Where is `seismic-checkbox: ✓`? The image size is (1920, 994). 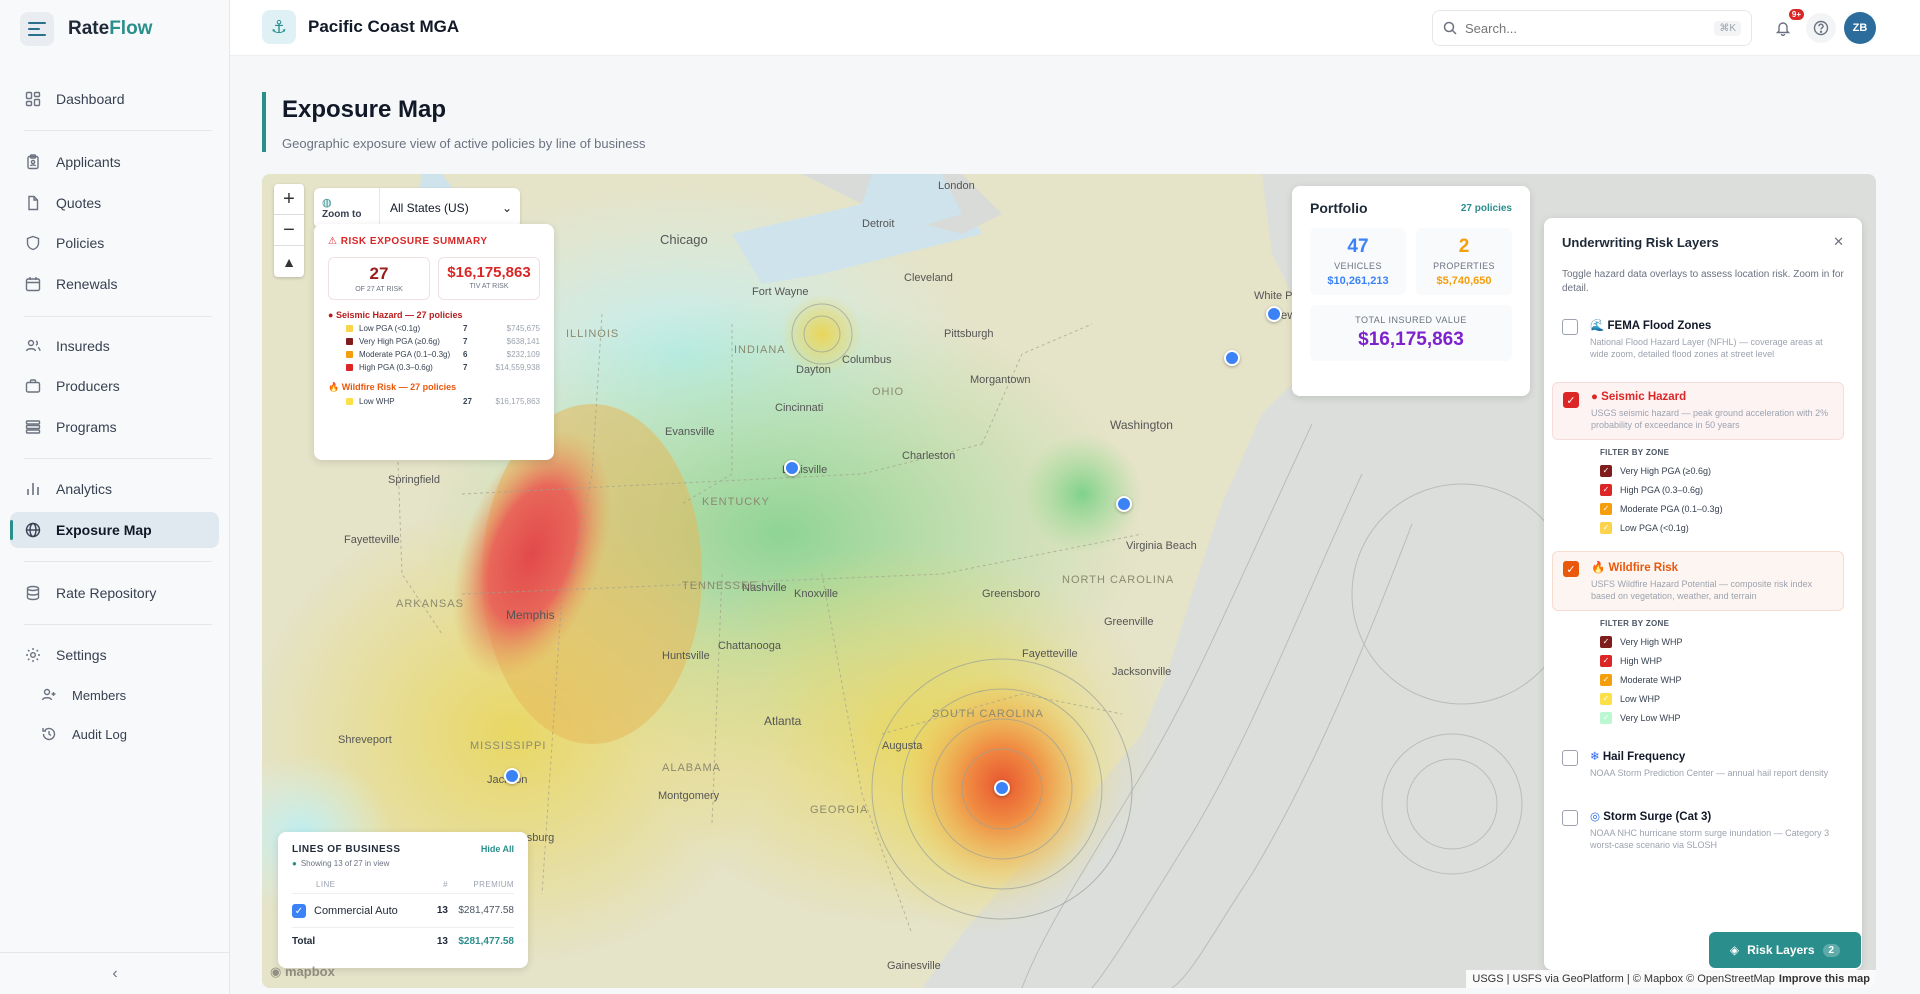 seismic-checkbox: ✓ is located at coordinates (1571, 400).